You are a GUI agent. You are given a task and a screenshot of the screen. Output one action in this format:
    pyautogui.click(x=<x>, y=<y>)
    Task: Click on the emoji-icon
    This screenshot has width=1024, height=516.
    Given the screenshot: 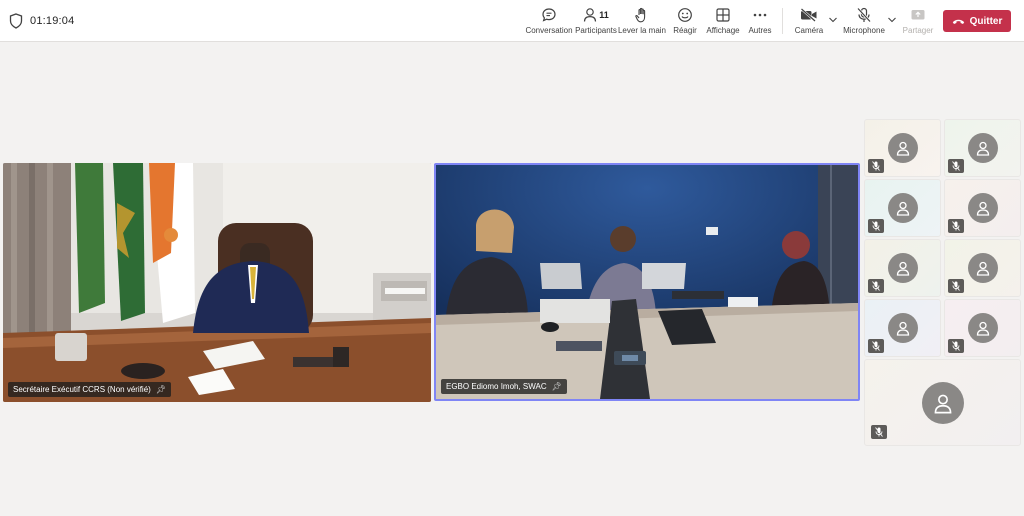 What is the action you would take?
    pyautogui.click(x=685, y=15)
    